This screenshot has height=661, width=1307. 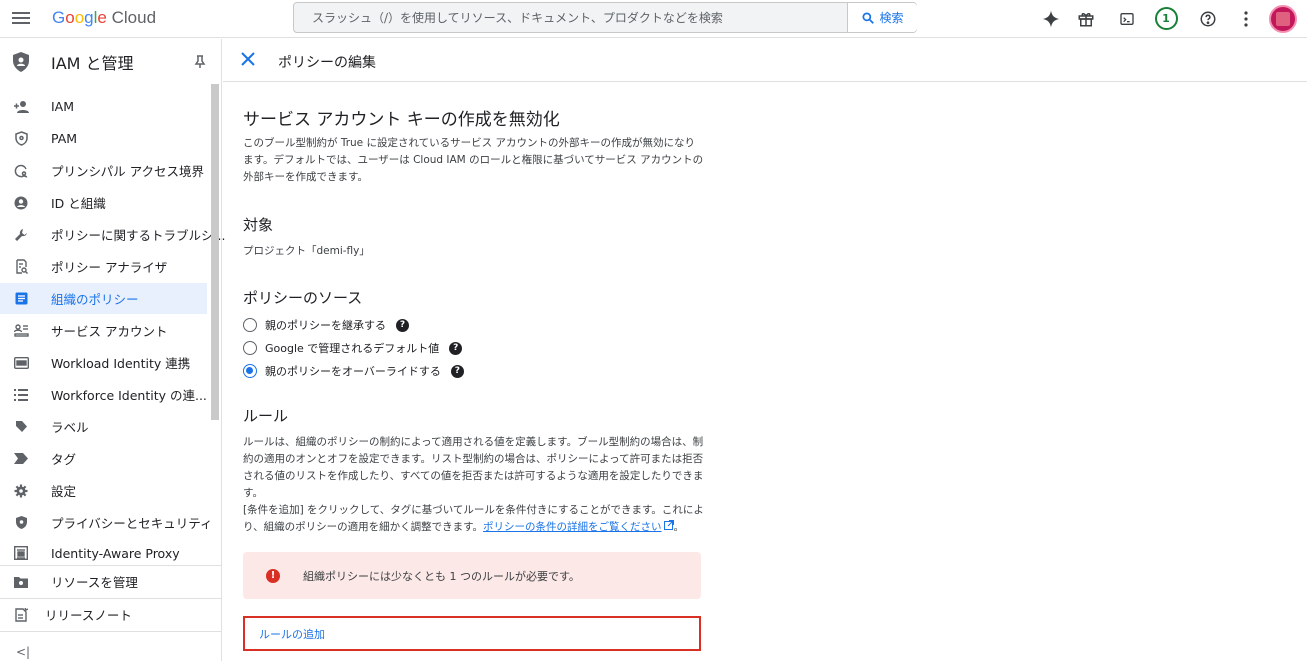 I want to click on radio-inherit-parent: 親のポリシーを継承する ?, so click(x=326, y=325).